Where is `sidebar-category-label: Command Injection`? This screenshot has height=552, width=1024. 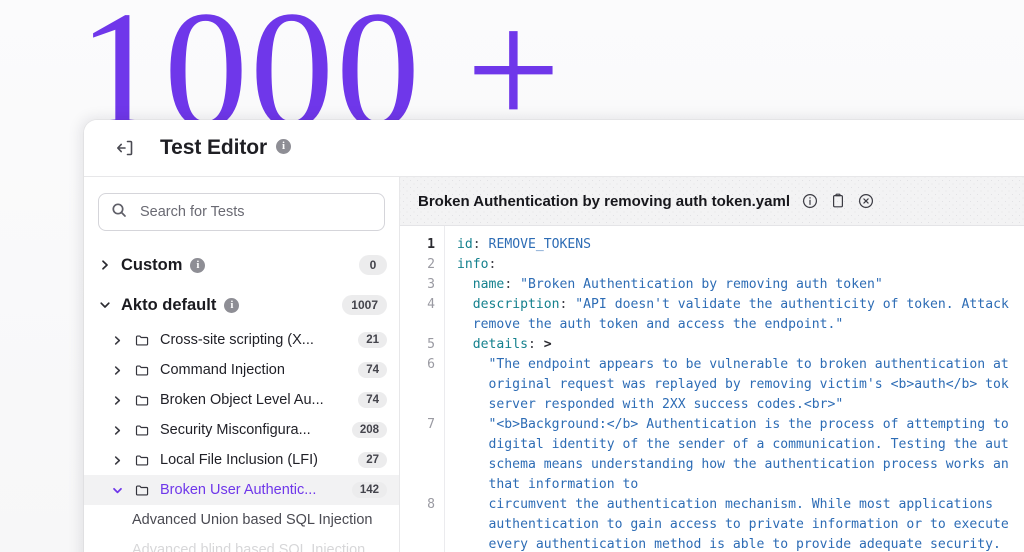
sidebar-category-label: Command Injection is located at coordinates (222, 370).